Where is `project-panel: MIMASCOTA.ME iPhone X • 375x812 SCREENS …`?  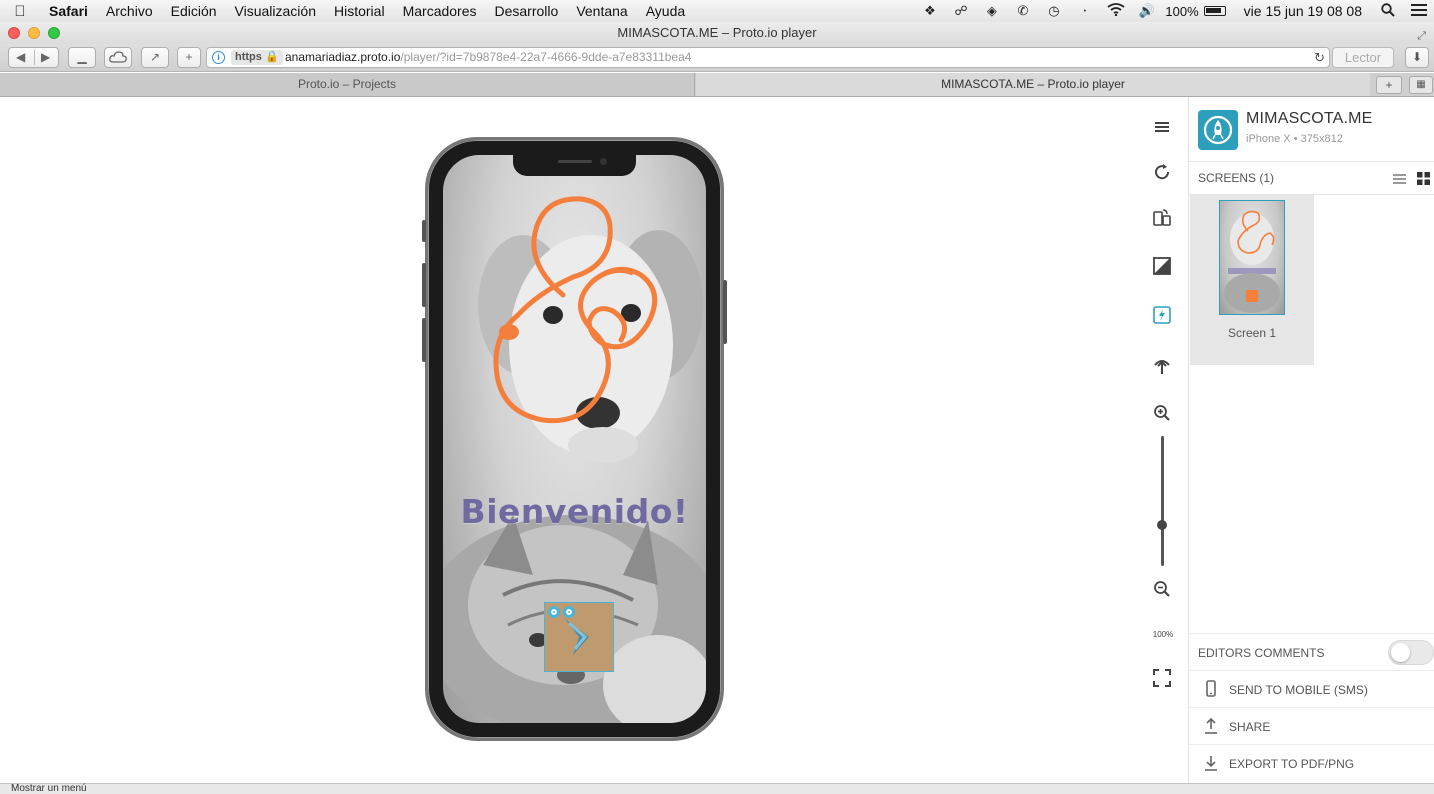
project-panel: MIMASCOTA.ME iPhone X • 375x812 SCREENS … is located at coordinates (1311, 440).